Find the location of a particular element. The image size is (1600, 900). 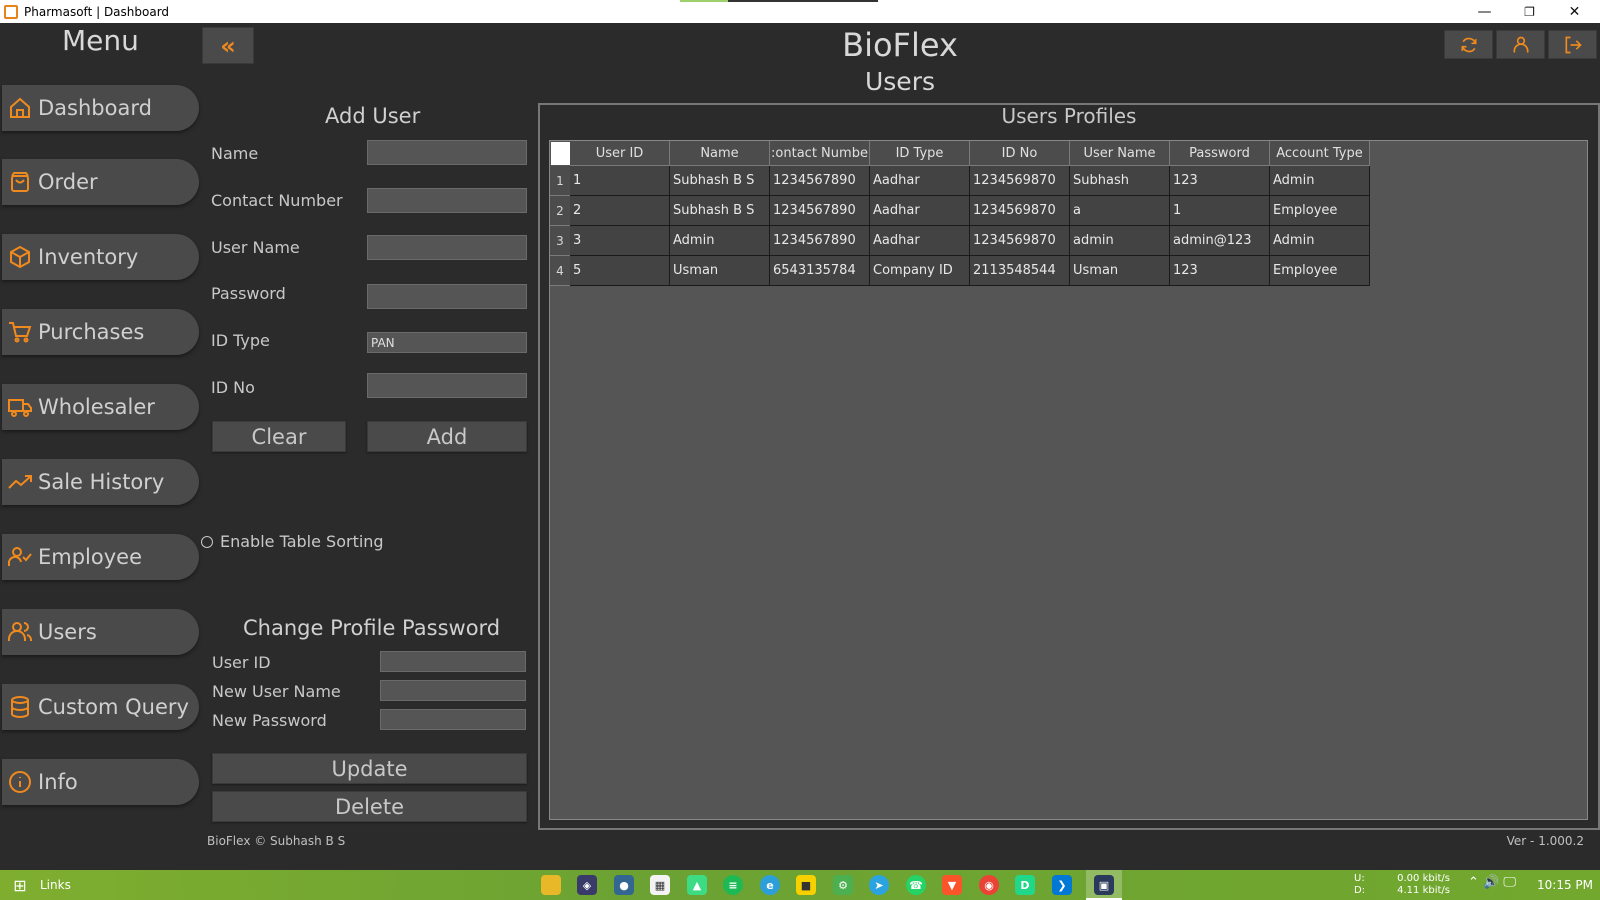

chrome-icon: ◉ is located at coordinates (989, 885).